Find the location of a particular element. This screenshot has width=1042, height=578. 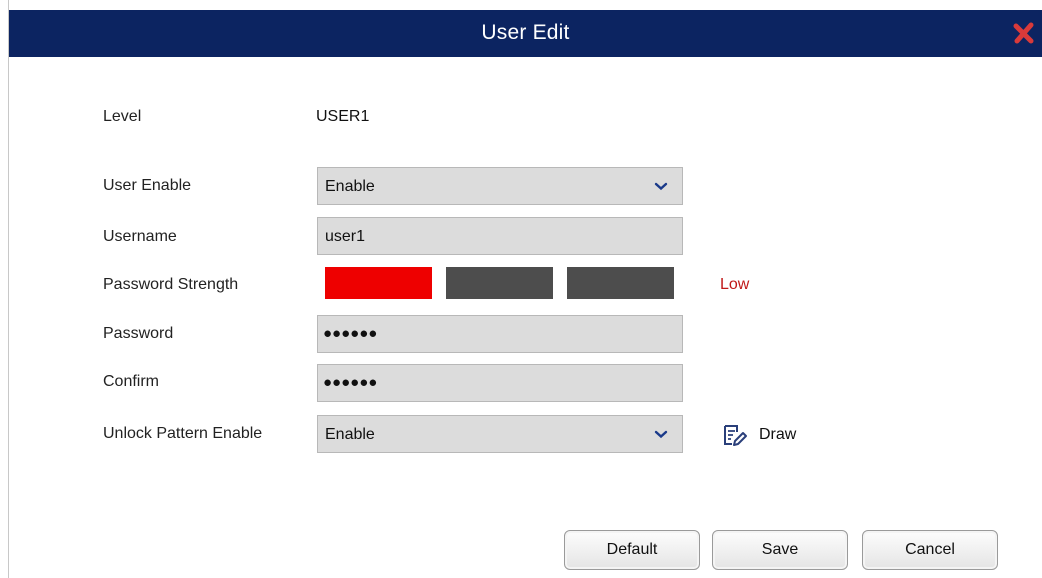

strength-level-text: Low is located at coordinates (735, 284).